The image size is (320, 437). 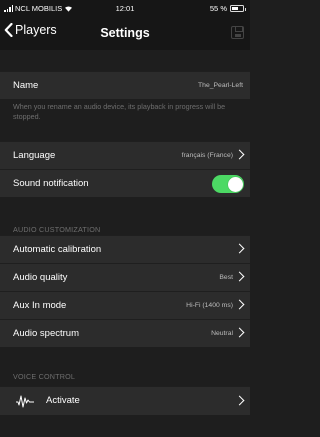 What do you see at coordinates (207, 155) in the screenshot?
I see `language-value: français (France)` at bounding box center [207, 155].